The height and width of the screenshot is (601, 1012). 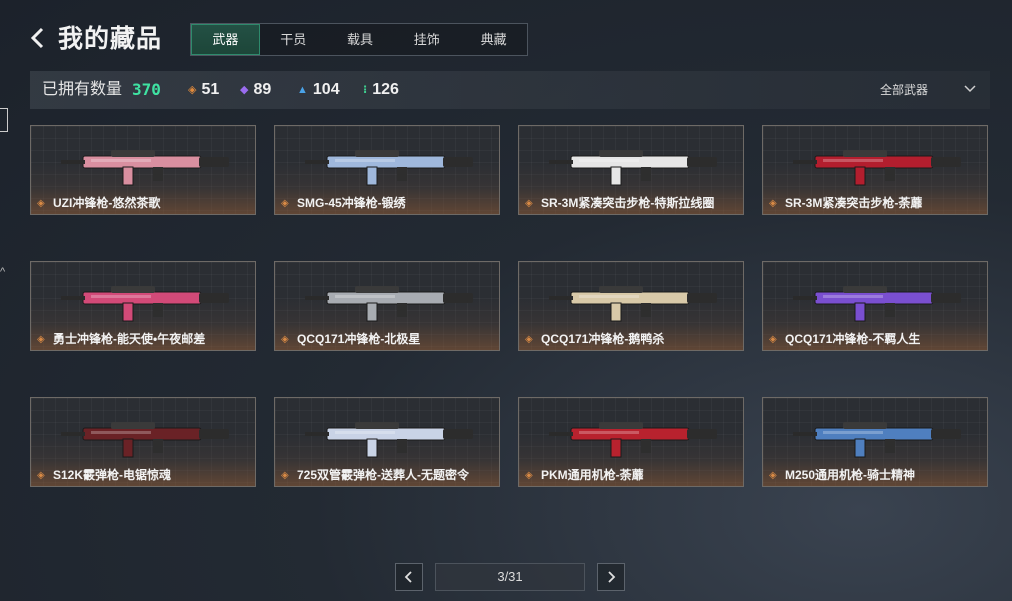 What do you see at coordinates (225, 39) in the screenshot?
I see `tab-weapons: 武器` at bounding box center [225, 39].